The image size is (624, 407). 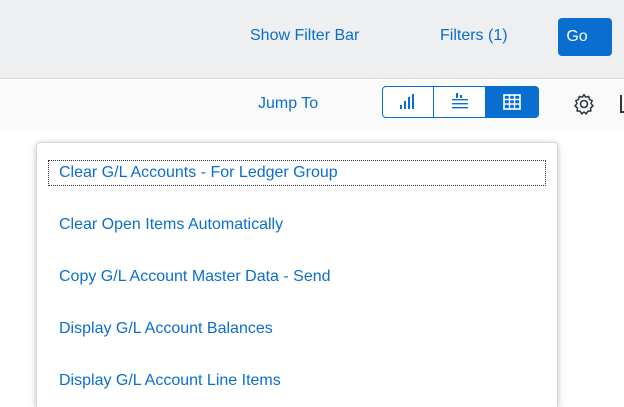 I want to click on menu-item-display-gl-line-items: Display G/L Account Line Items, so click(x=297, y=381).